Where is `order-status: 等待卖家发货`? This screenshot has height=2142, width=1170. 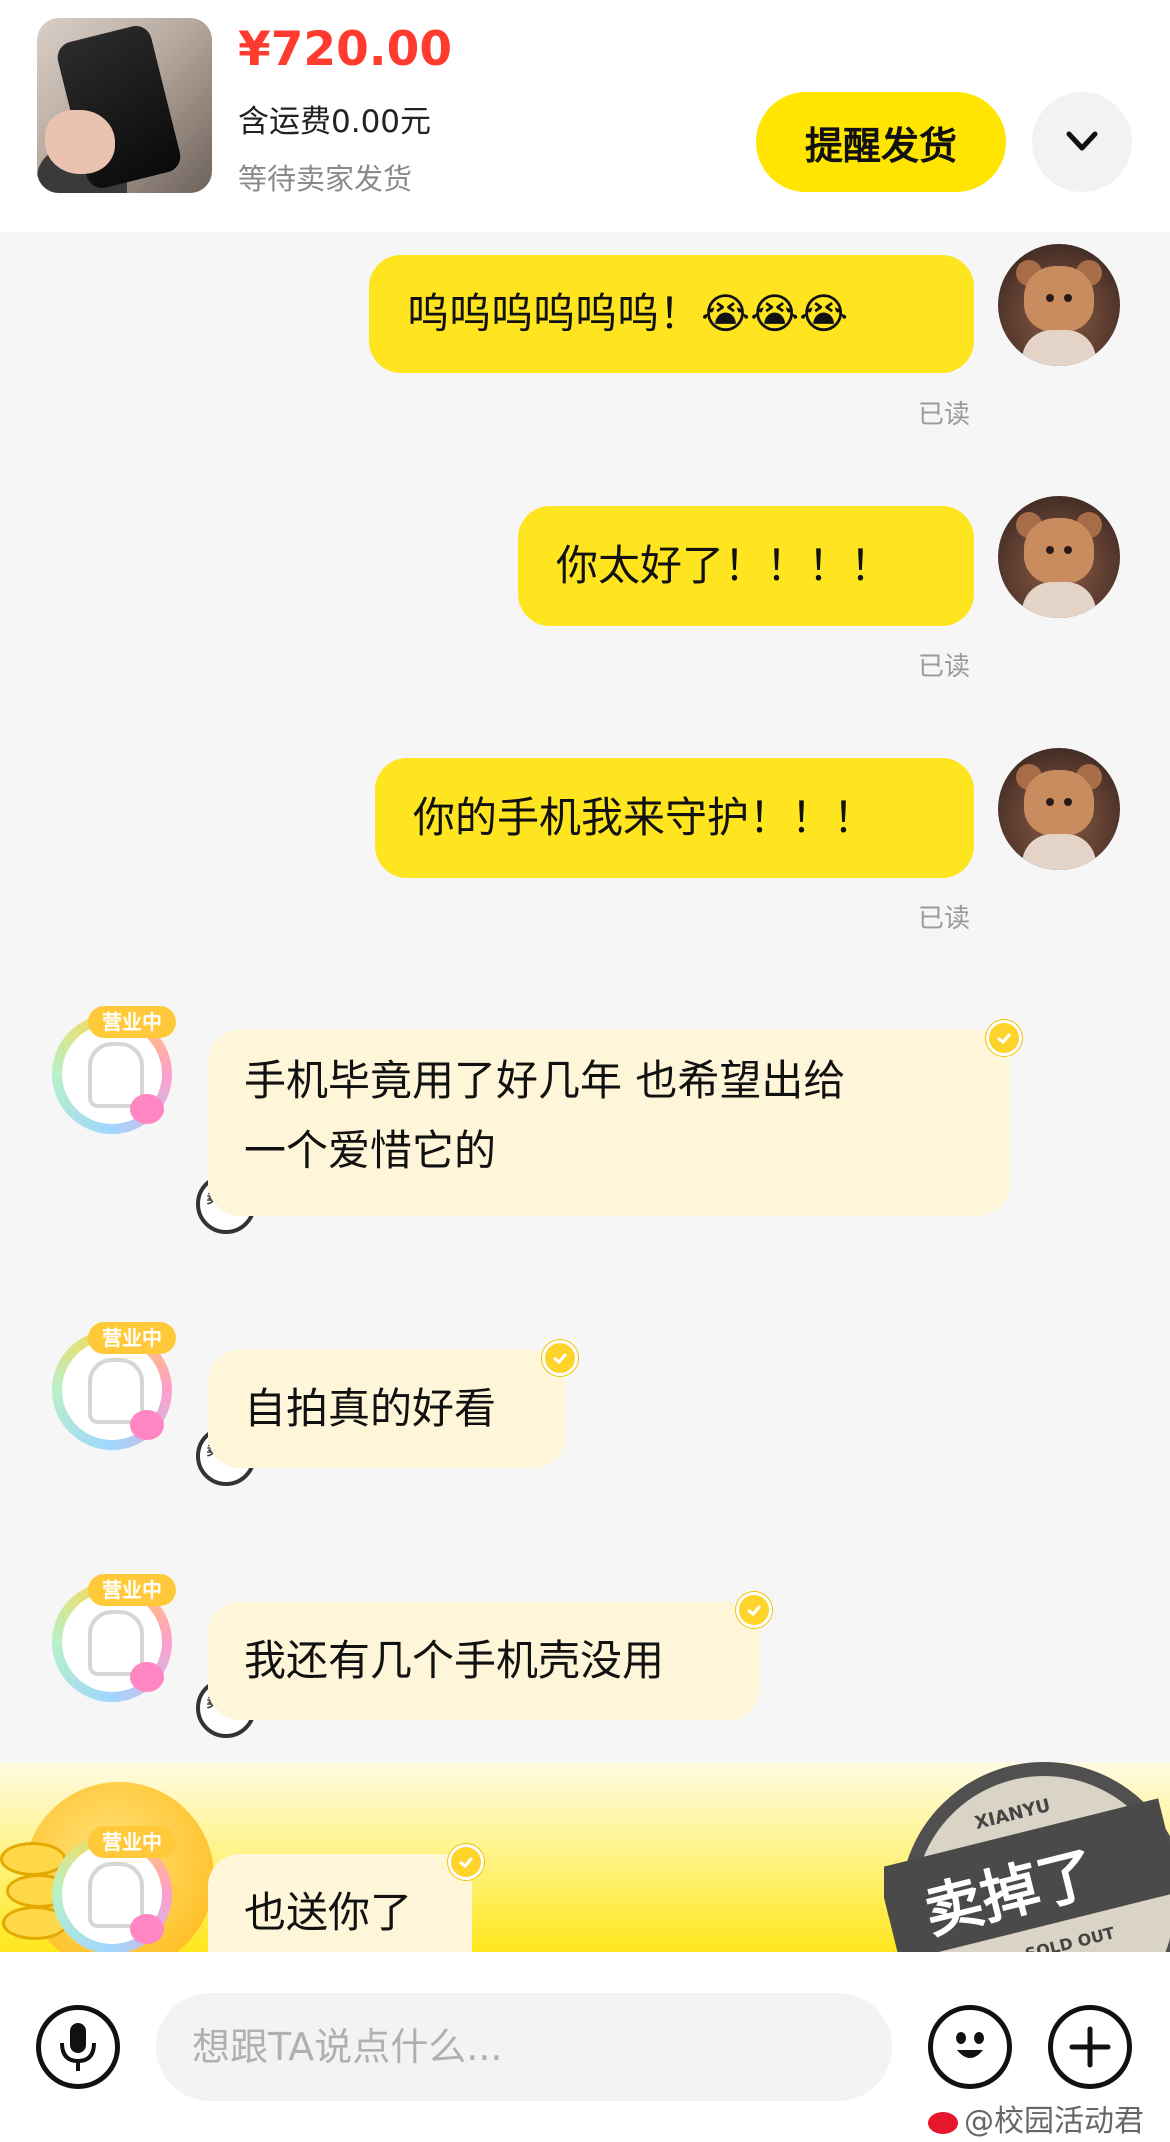 order-status: 等待卖家发货 is located at coordinates (325, 179).